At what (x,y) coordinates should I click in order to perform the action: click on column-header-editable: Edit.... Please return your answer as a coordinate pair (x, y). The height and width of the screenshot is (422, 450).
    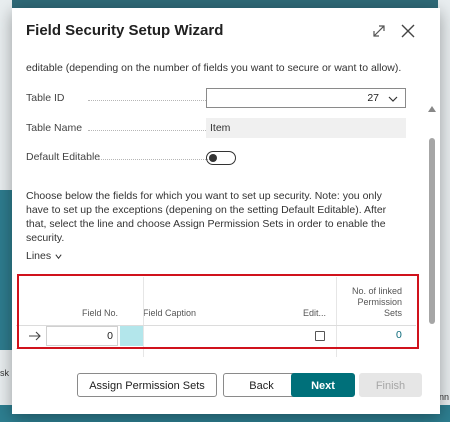
    Looking at the image, I should click on (306, 313).